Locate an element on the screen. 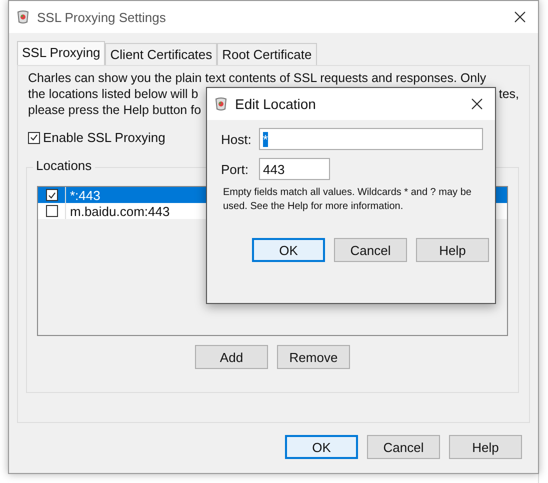  location-text: *:443 is located at coordinates (84, 195).